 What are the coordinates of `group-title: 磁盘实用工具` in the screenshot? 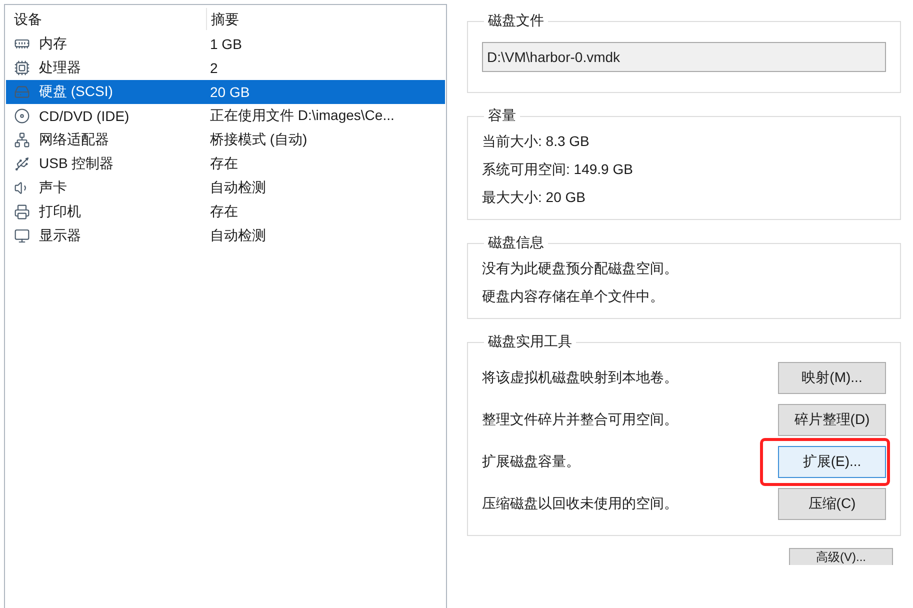 It's located at (530, 342).